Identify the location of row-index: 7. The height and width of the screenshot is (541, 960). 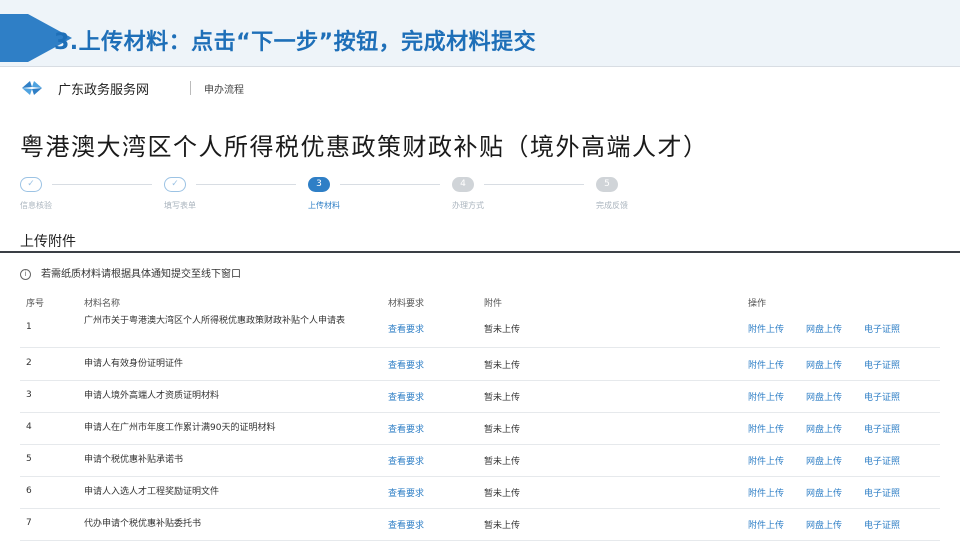
(29, 523).